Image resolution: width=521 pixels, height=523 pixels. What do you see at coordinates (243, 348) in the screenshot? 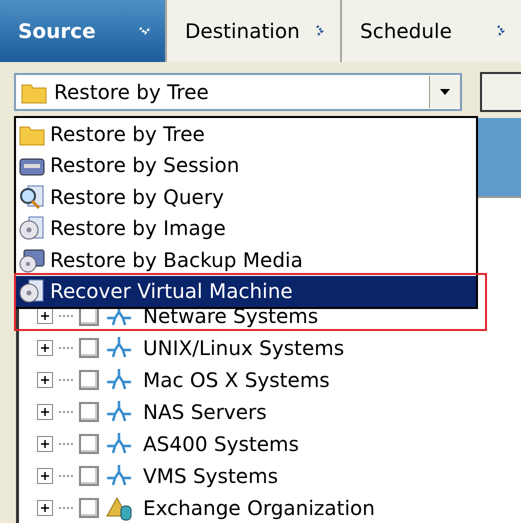
I see `tree-item-label: UNIX/Linux Systems` at bounding box center [243, 348].